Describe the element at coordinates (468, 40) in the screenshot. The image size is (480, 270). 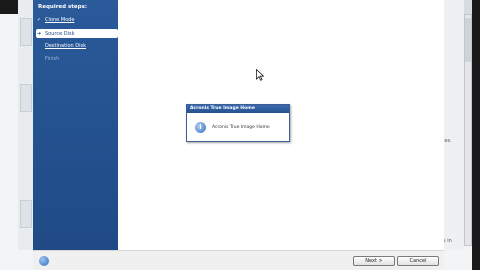
I see `background-scrollbar-thumb` at that location.